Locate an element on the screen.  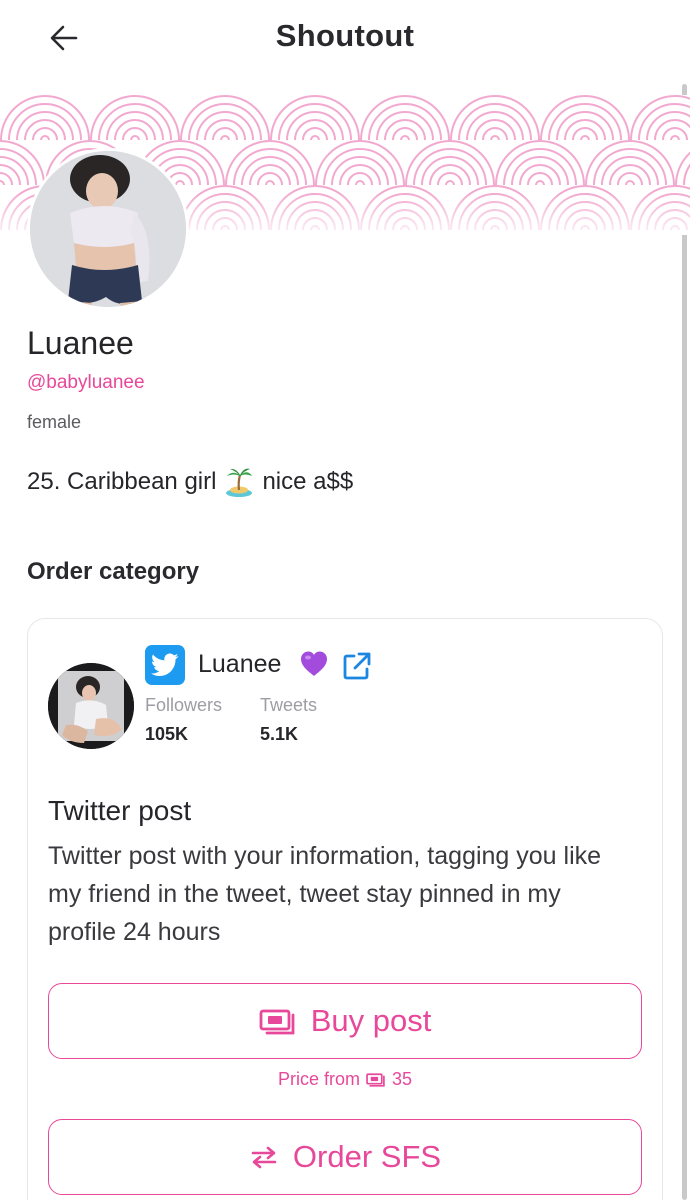
buy-post-button: Buy post is located at coordinates (345, 1021).